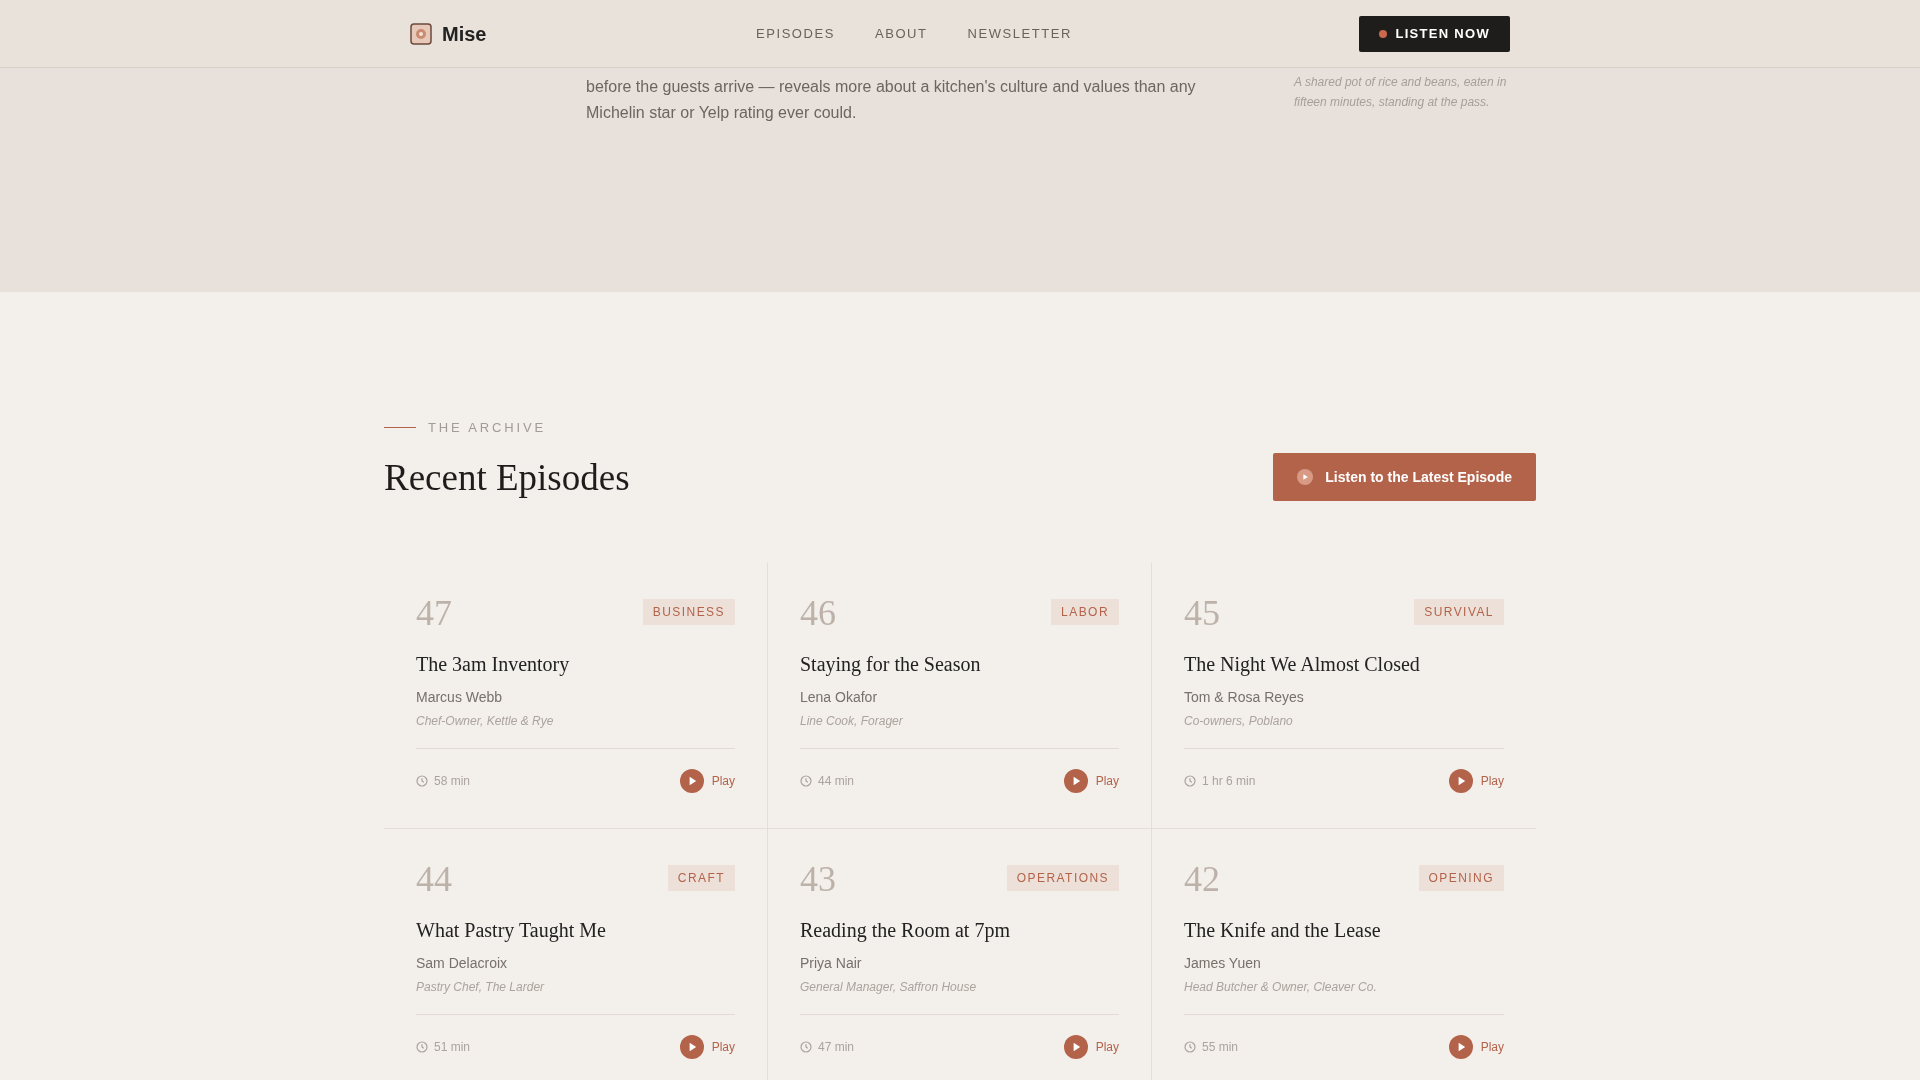 Image resolution: width=1920 pixels, height=1080 pixels. What do you see at coordinates (1202, 613) in the screenshot?
I see `episode-number: 45` at bounding box center [1202, 613].